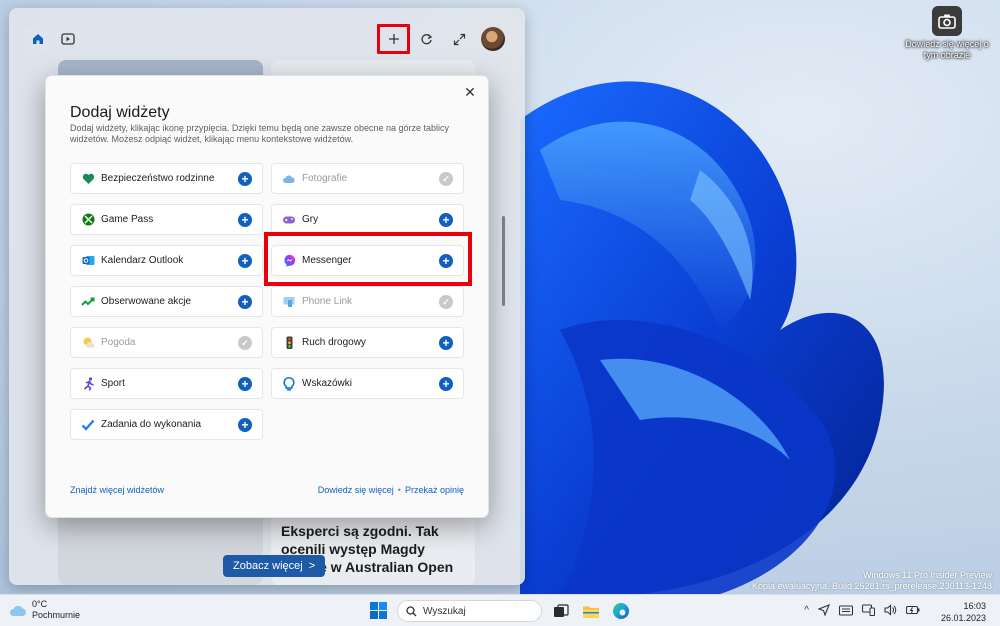 This screenshot has height=626, width=1000. Describe the element at coordinates (325, 178) in the screenshot. I see `widget-label: Fotografie` at that location.